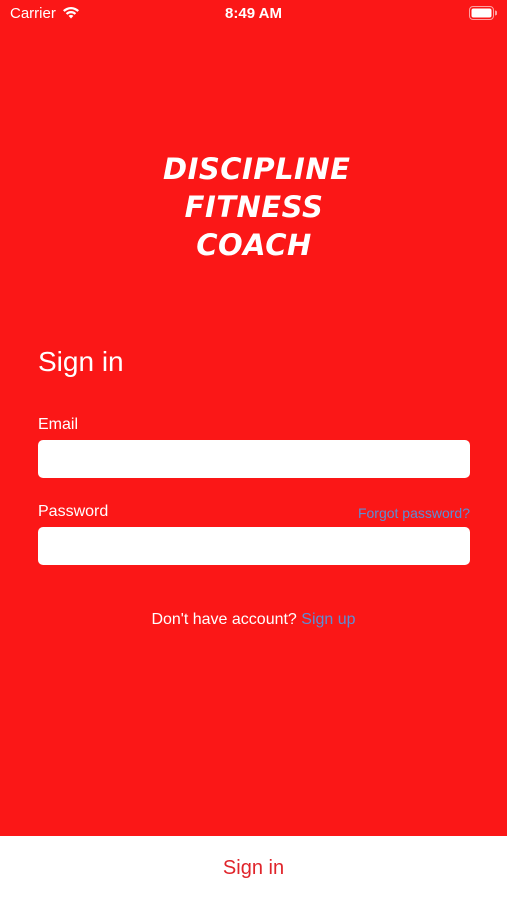 The width and height of the screenshot is (507, 900). I want to click on sign-in-button: Sign in, so click(253, 868).